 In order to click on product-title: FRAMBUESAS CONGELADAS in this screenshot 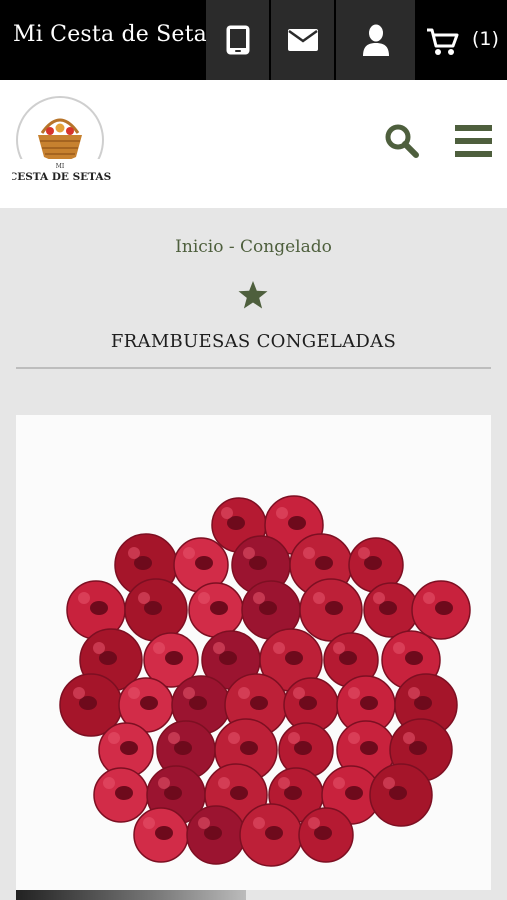, I will do `click(253, 341)`.